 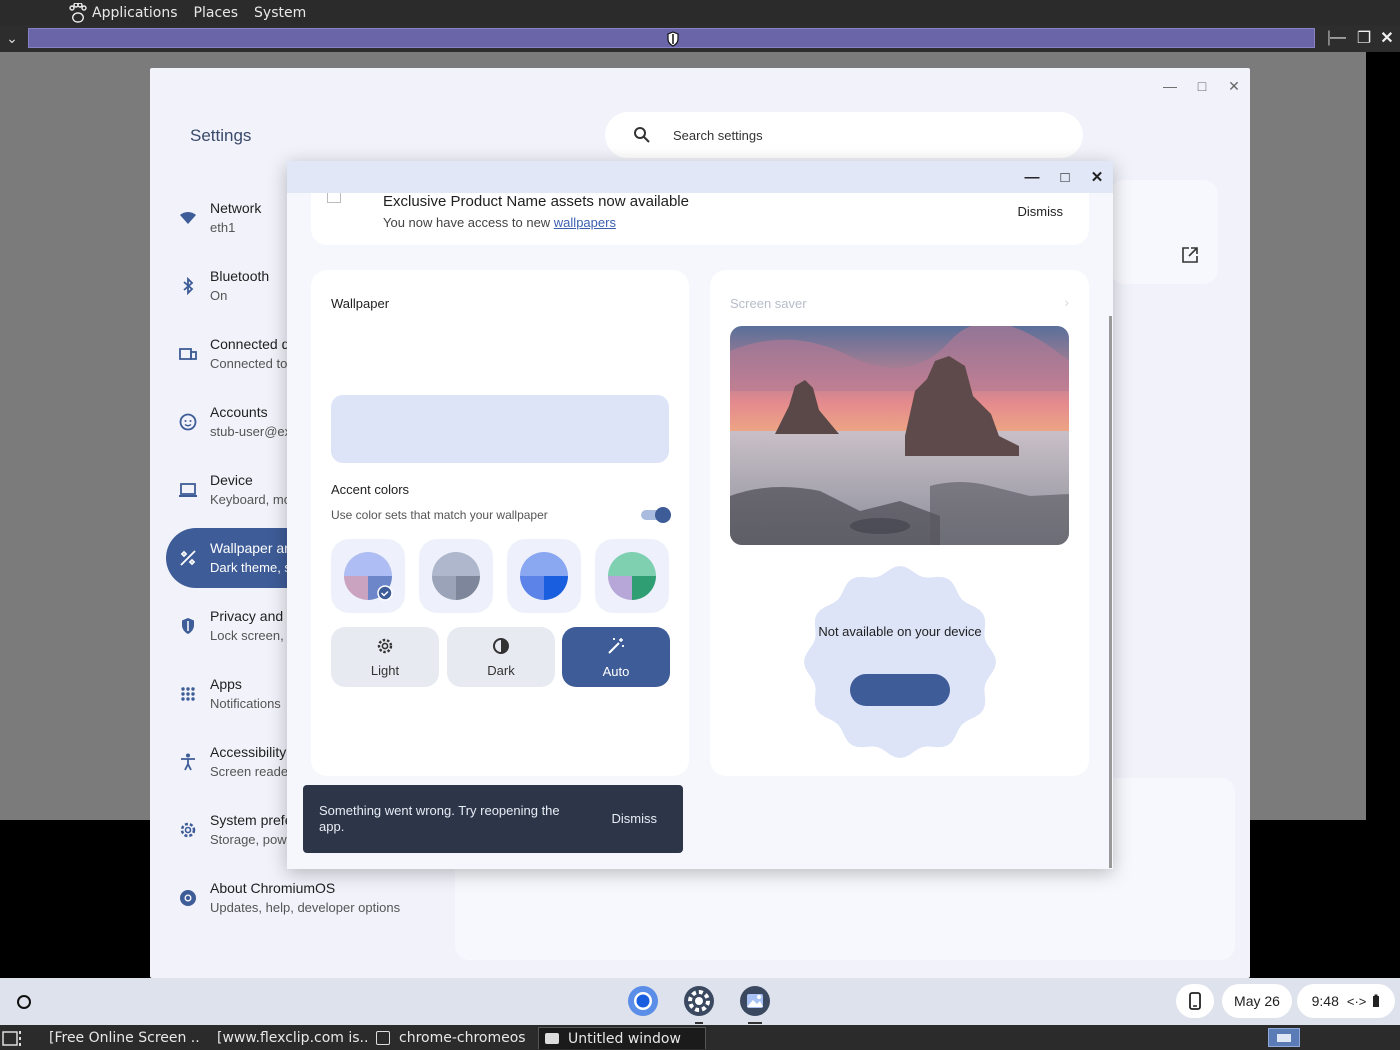 What do you see at coordinates (188, 694) in the screenshot?
I see `apps-grid-icon` at bounding box center [188, 694].